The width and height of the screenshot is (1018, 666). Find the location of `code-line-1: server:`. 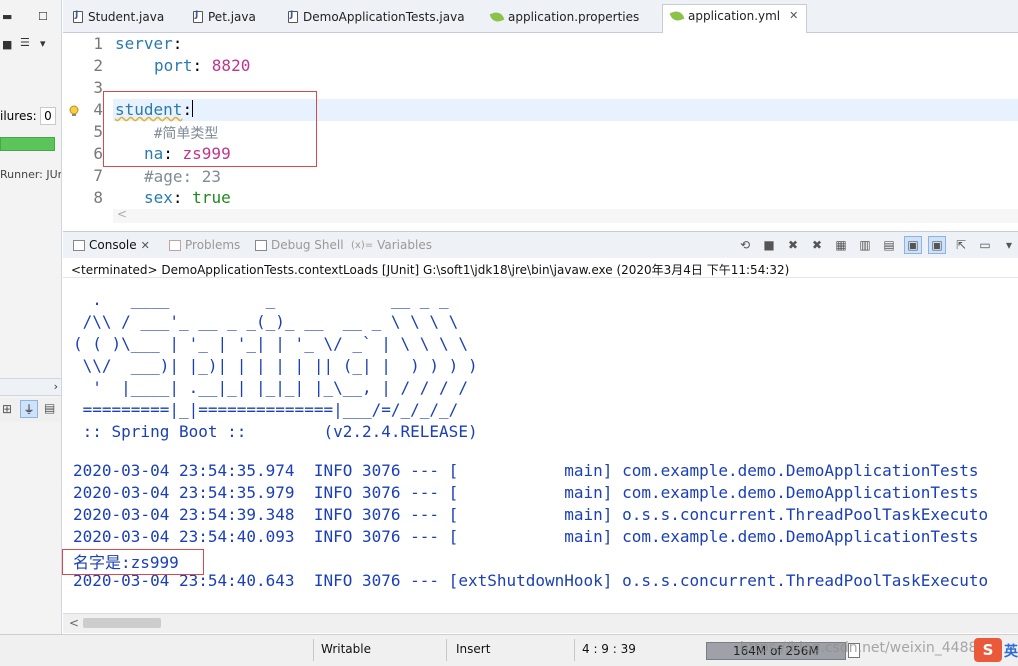

code-line-1: server: is located at coordinates (148, 43).